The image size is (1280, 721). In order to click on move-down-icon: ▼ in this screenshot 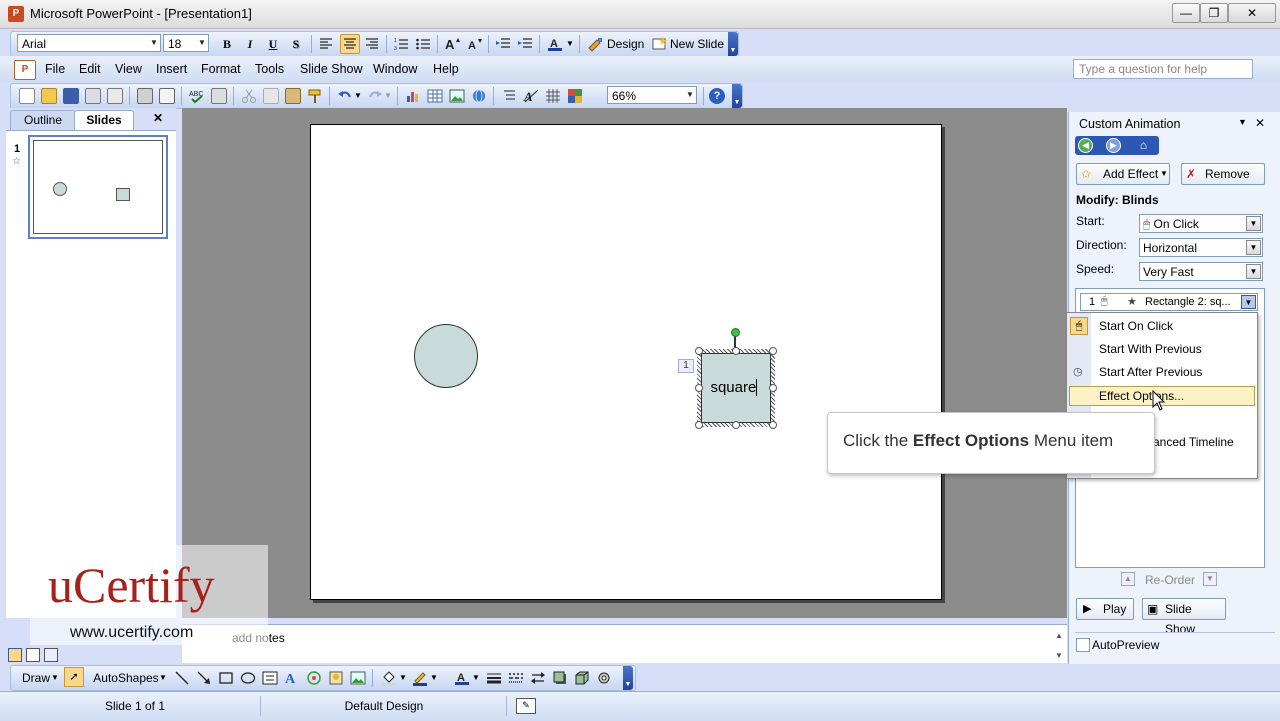, I will do `click(1210, 579)`.